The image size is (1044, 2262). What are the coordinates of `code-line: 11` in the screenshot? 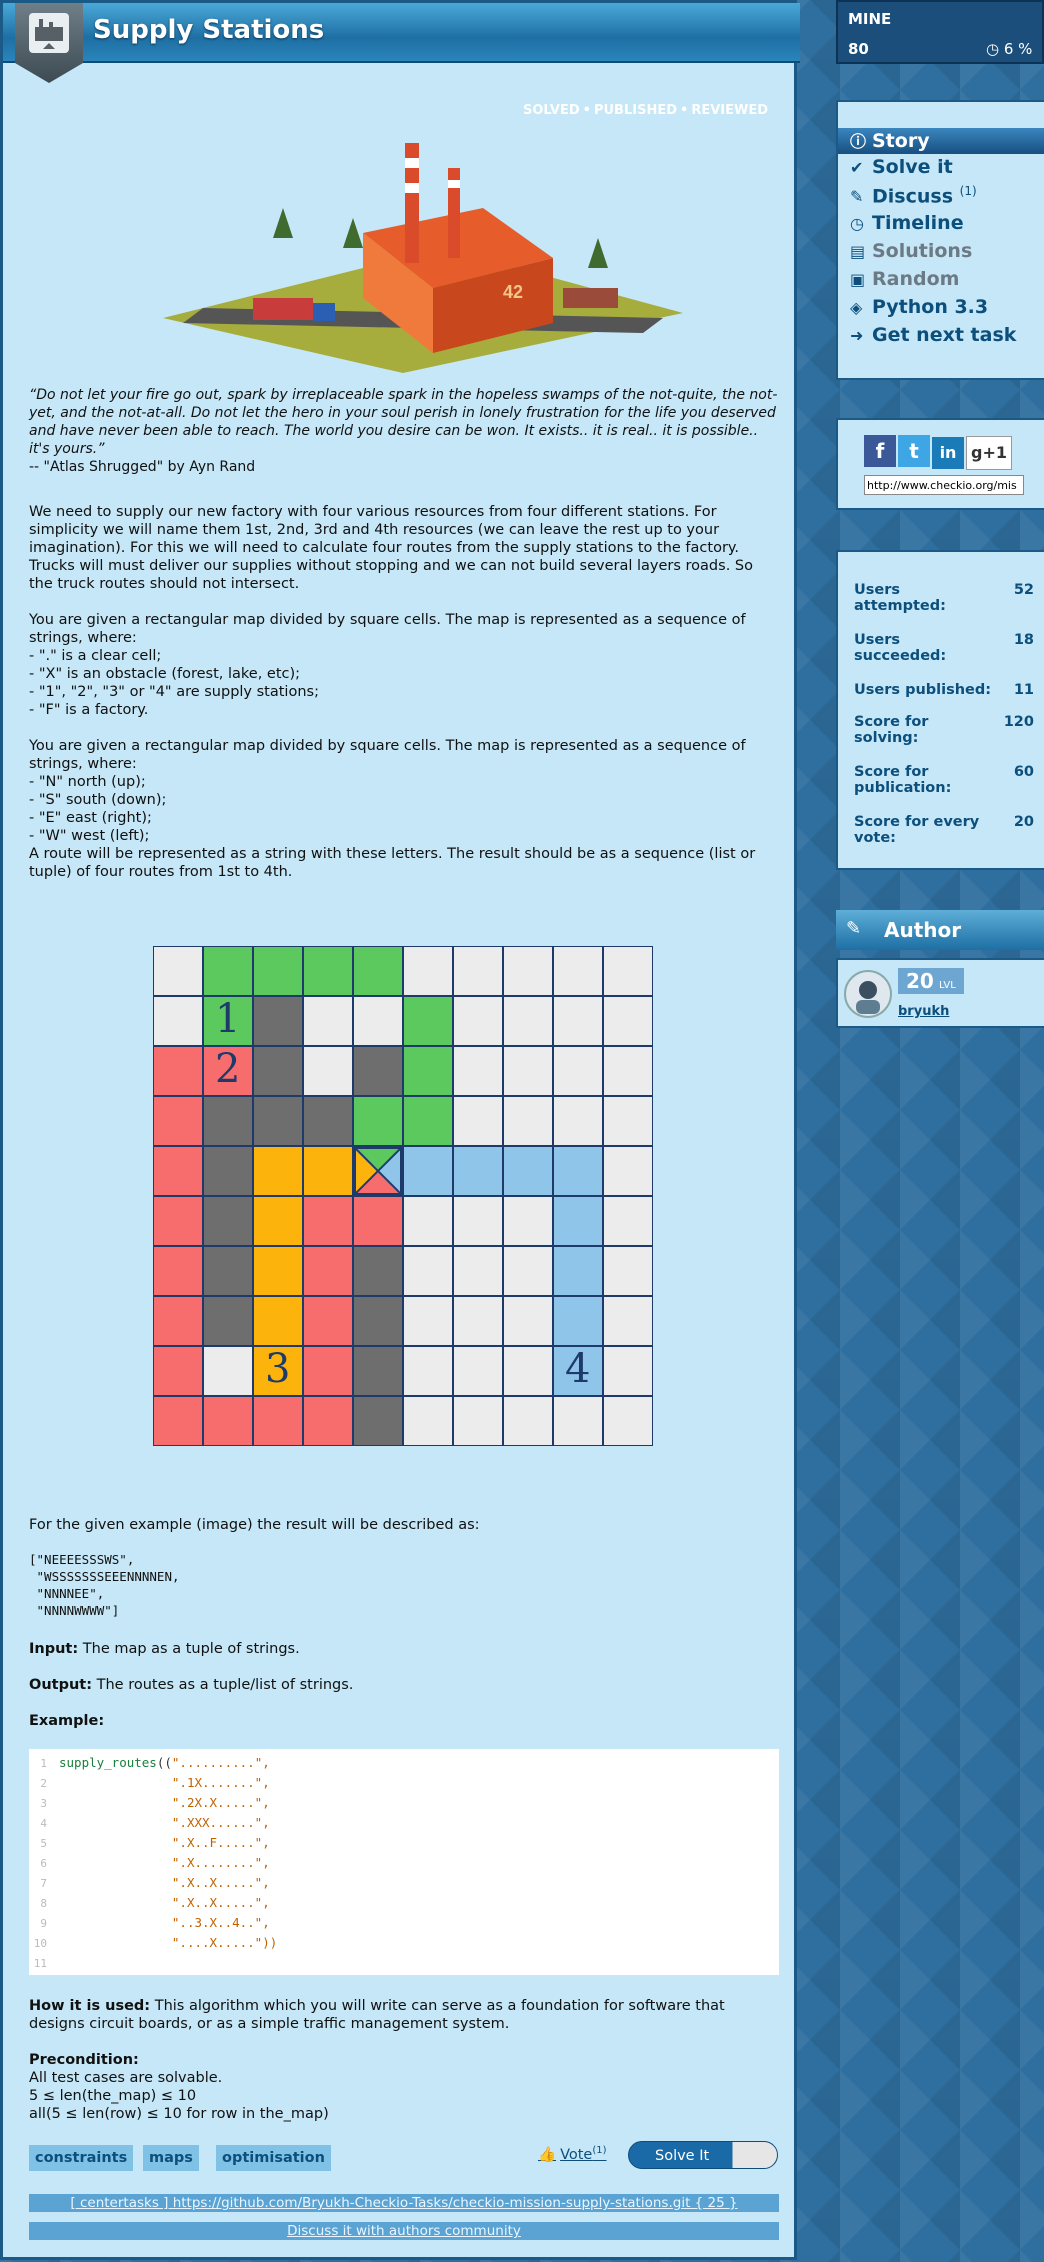 It's located at (100, 1965).